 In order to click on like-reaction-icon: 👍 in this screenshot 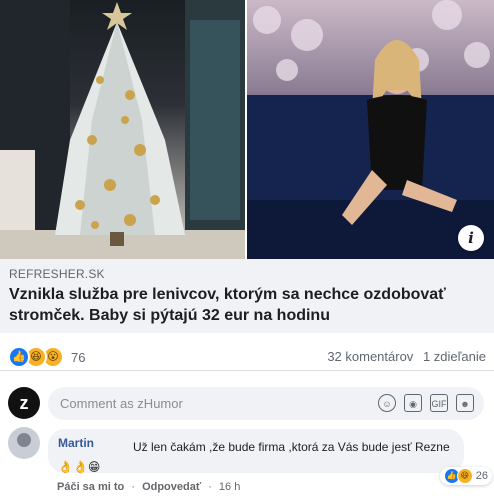, I will do `click(19, 357)`.